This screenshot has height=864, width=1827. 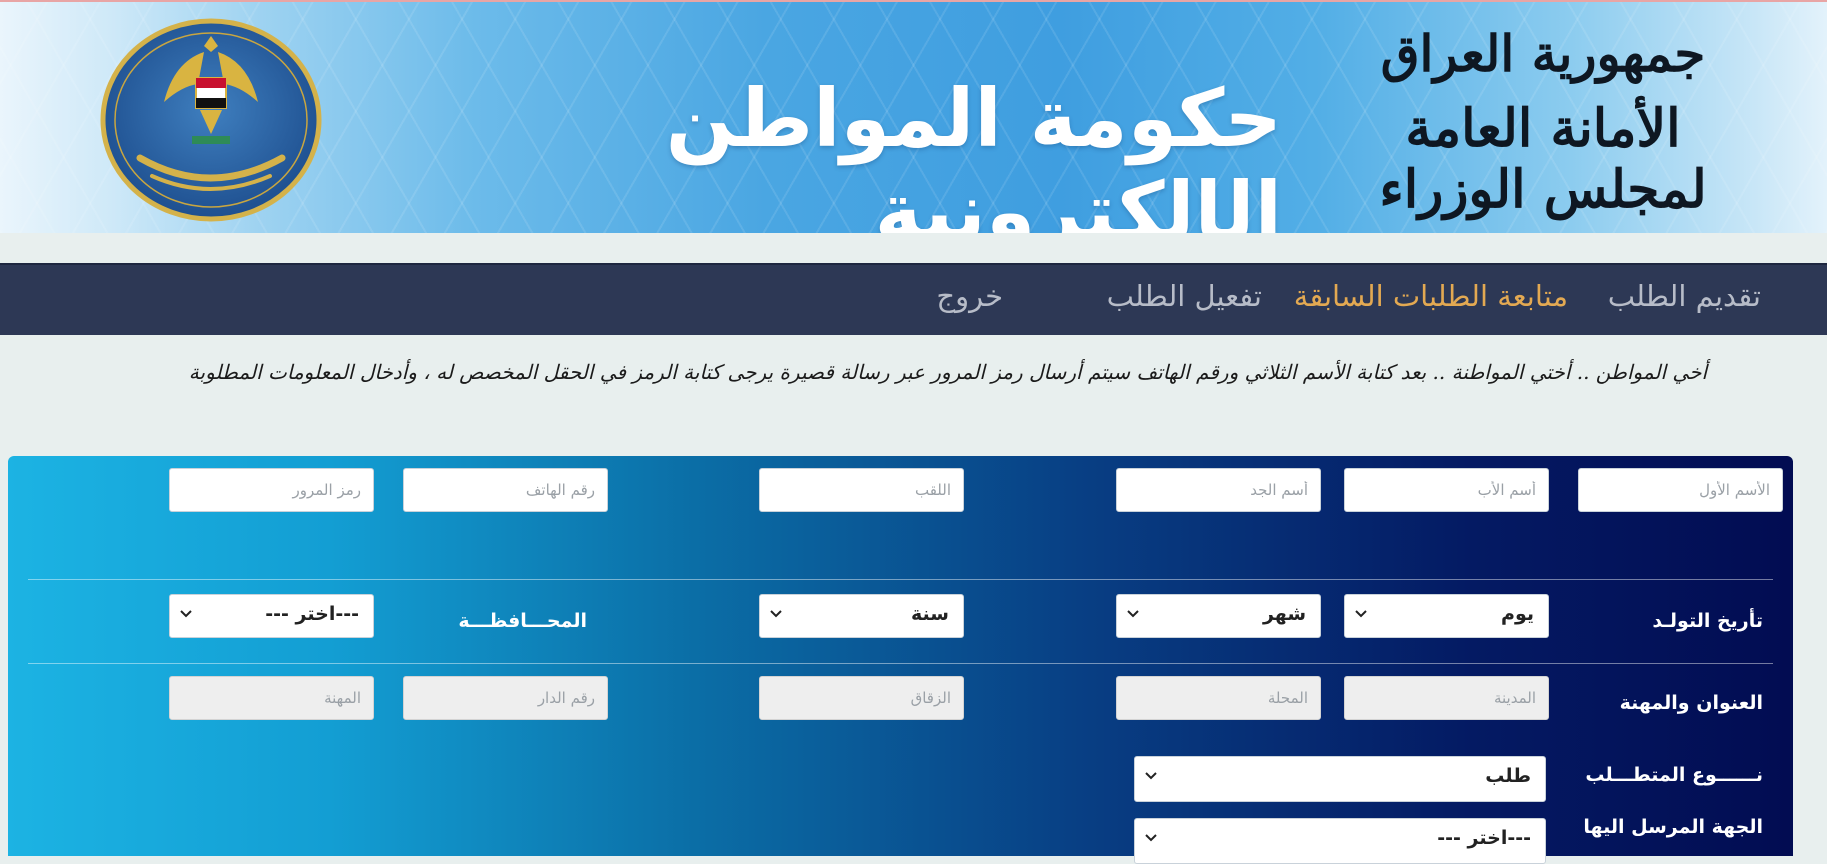 I want to click on nav-item-exit: خروج, so click(x=969, y=296).